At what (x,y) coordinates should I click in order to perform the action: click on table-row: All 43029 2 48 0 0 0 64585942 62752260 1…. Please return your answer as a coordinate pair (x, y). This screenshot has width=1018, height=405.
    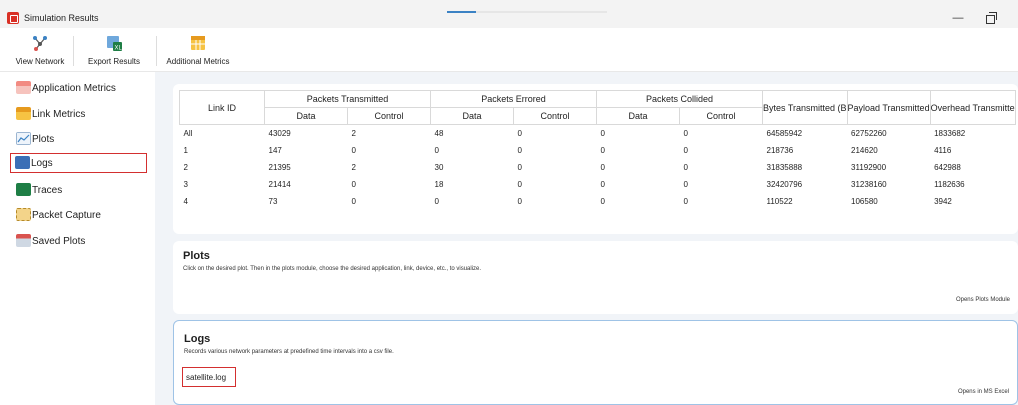
    Looking at the image, I should click on (598, 133).